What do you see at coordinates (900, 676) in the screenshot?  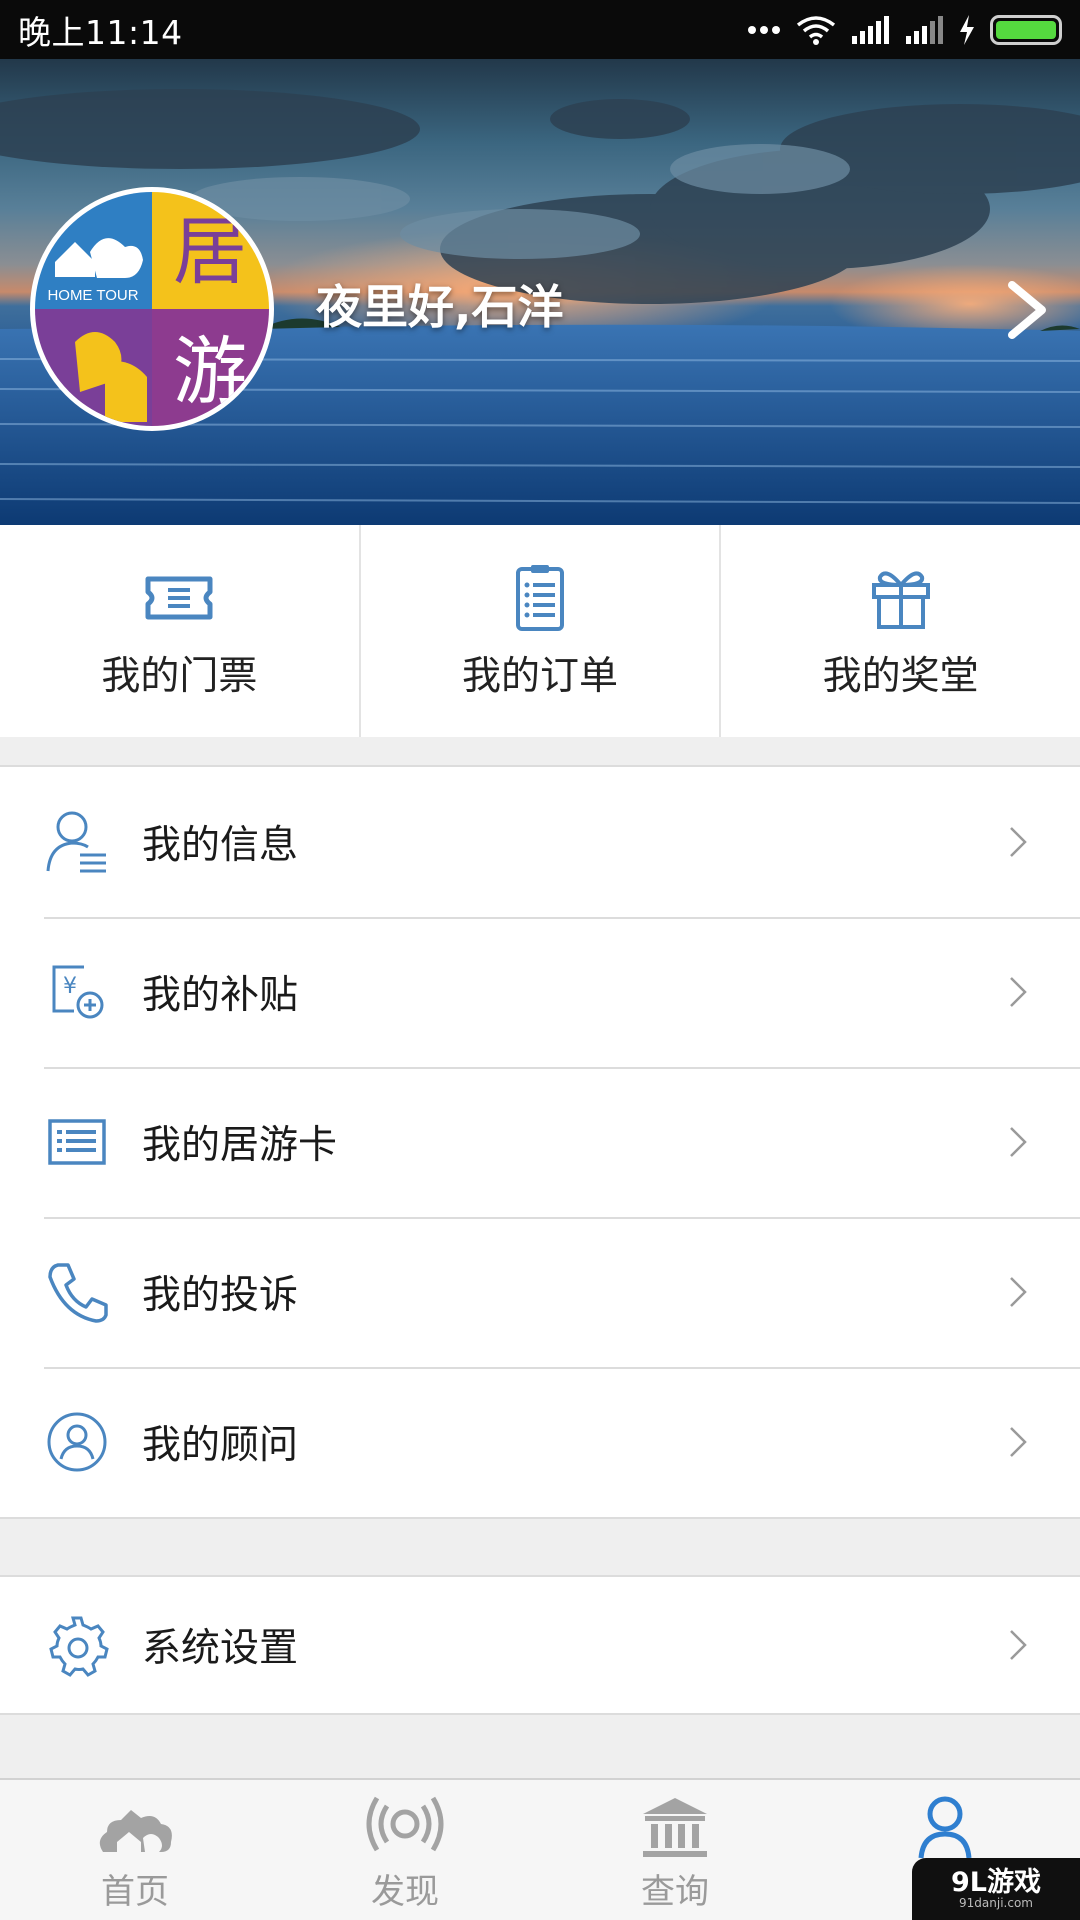 I see `quick-label-rewards: 我的奖堂` at bounding box center [900, 676].